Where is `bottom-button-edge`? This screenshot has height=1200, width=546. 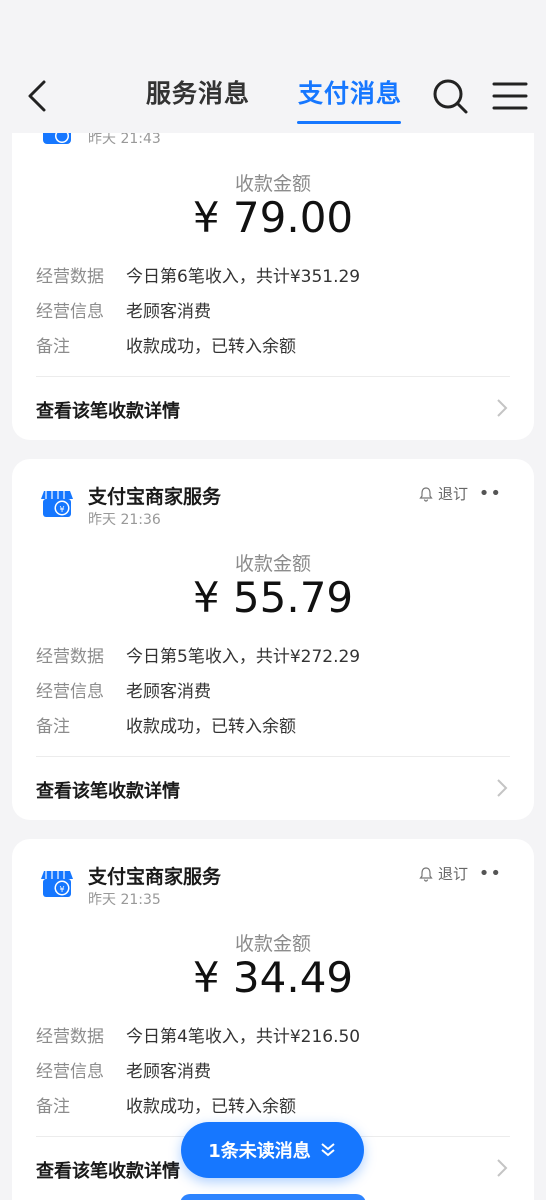
bottom-button-edge is located at coordinates (273, 1197).